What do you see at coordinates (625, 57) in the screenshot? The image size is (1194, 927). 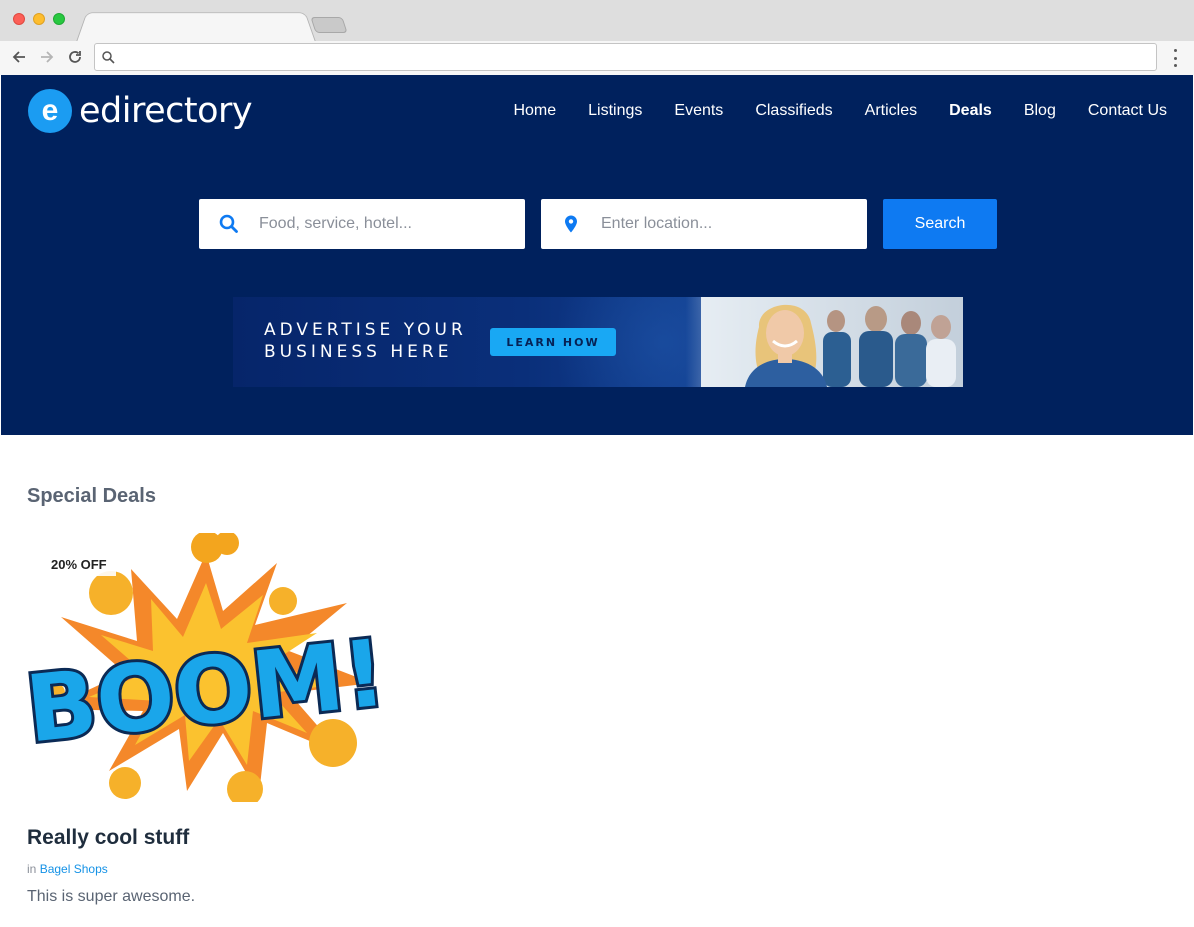 I see `address-bar` at bounding box center [625, 57].